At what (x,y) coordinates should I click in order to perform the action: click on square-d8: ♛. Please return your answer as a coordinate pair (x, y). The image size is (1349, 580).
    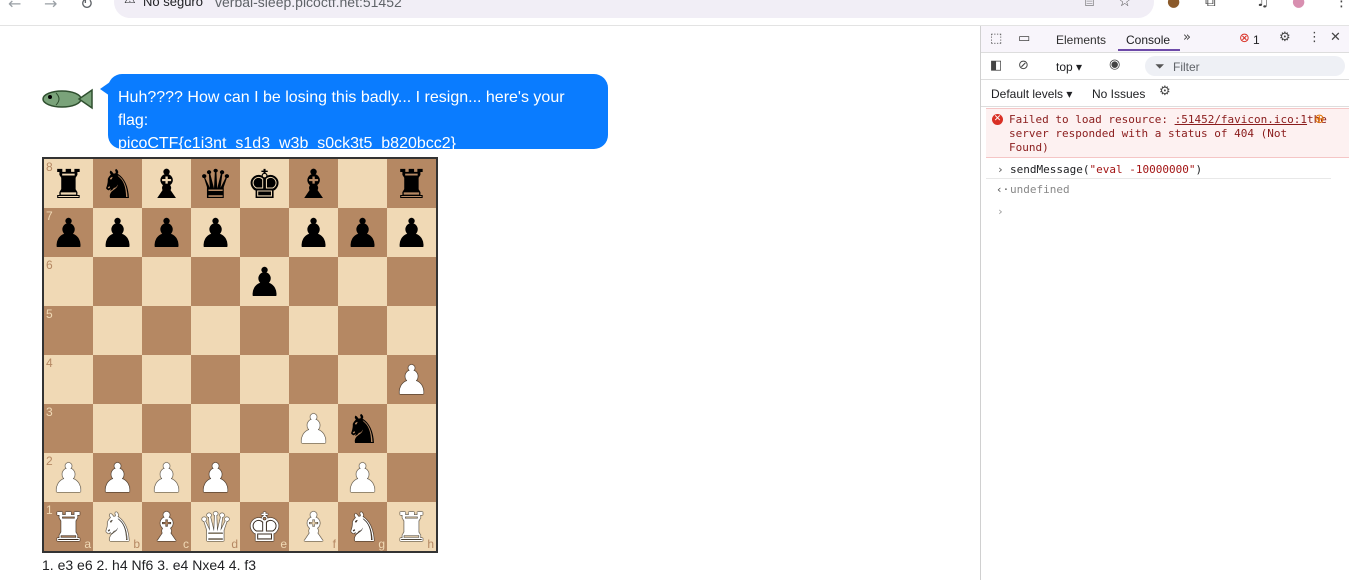
    Looking at the image, I should click on (215, 183).